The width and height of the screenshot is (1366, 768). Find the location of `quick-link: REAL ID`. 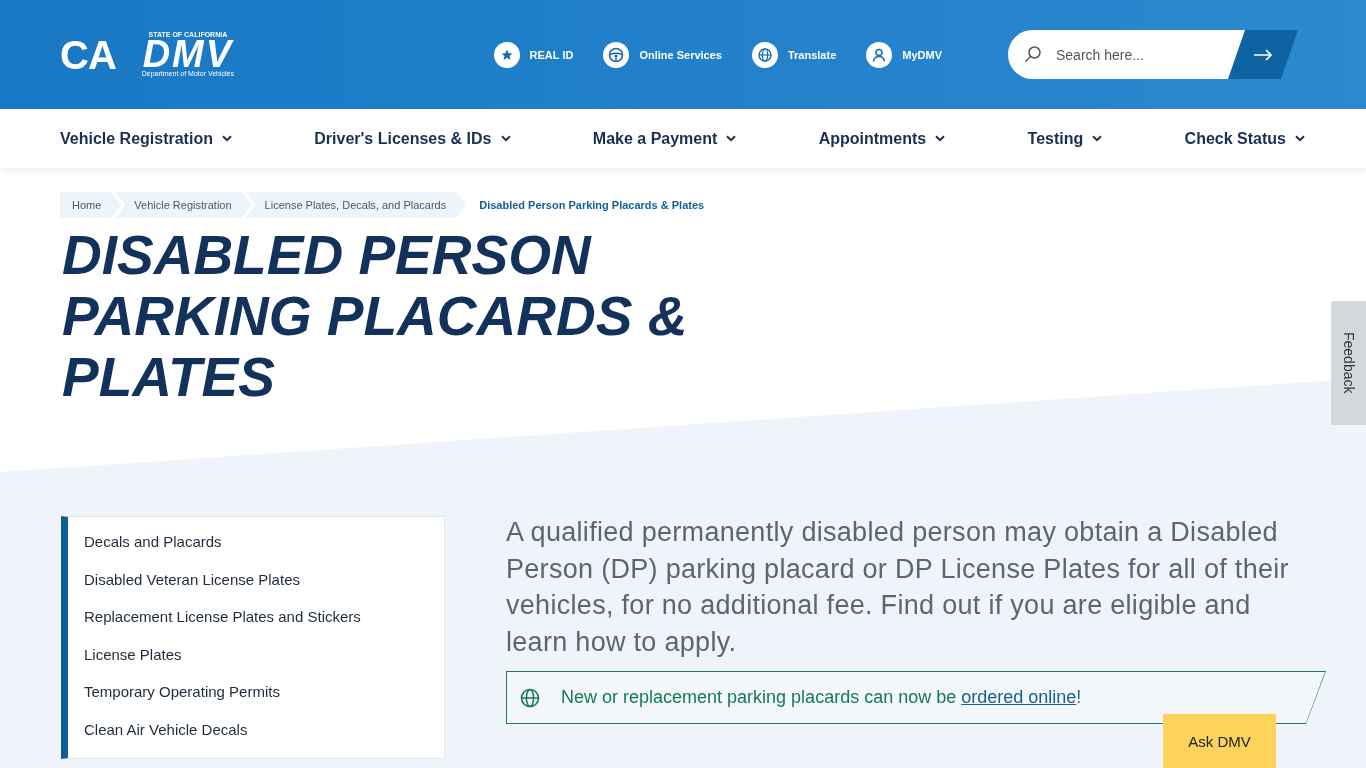

quick-link: REAL ID is located at coordinates (533, 54).